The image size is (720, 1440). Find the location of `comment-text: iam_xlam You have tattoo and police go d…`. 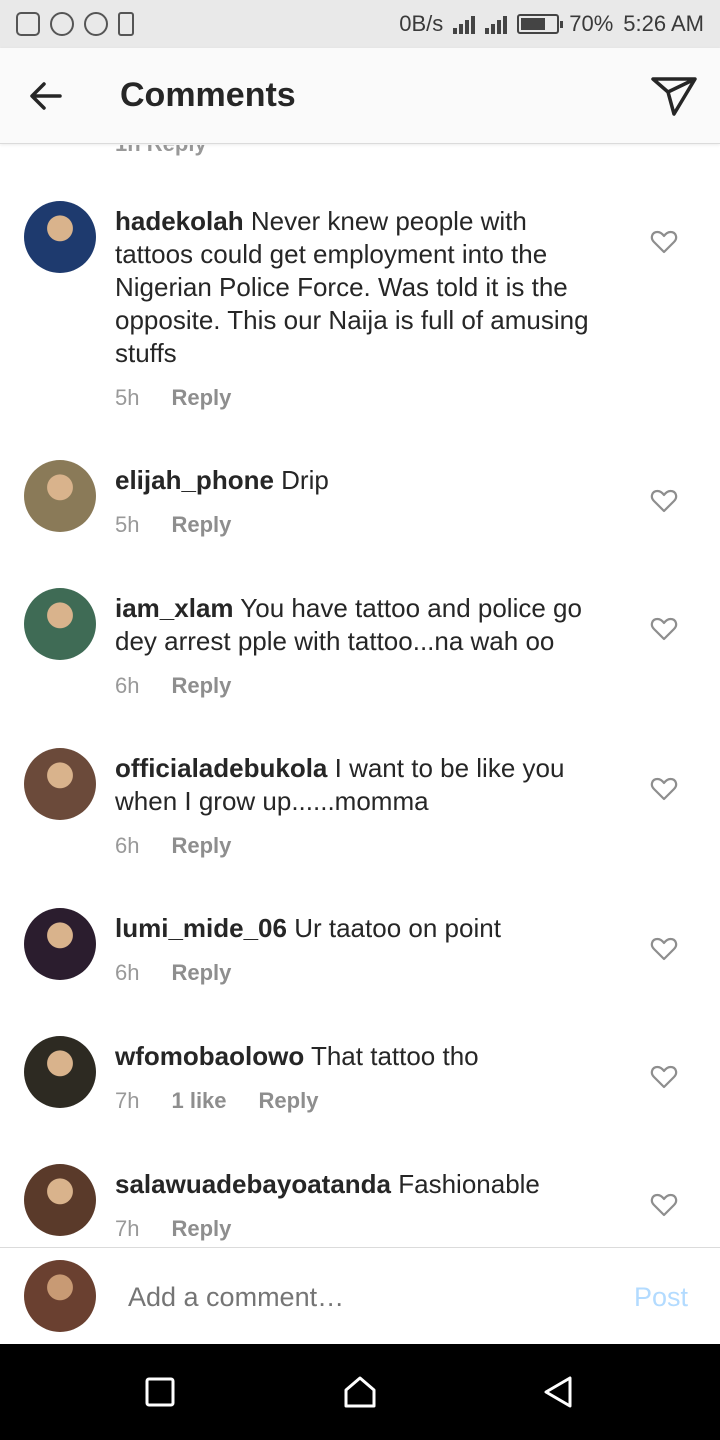

comment-text: iam_xlam You have tattoo and police go d… is located at coordinates (360, 625).